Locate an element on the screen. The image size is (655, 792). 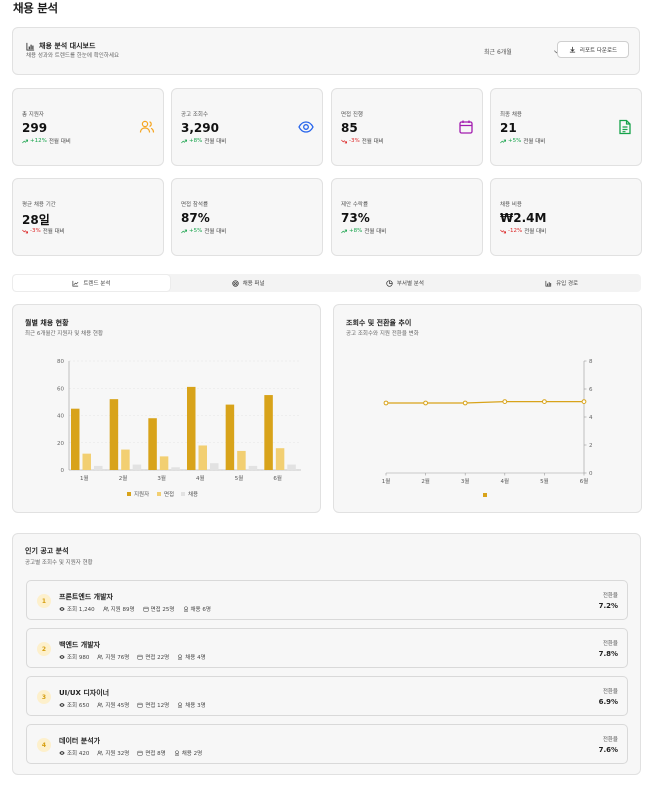
stat-change: +8% 전월 대비 is located at coordinates (363, 231).